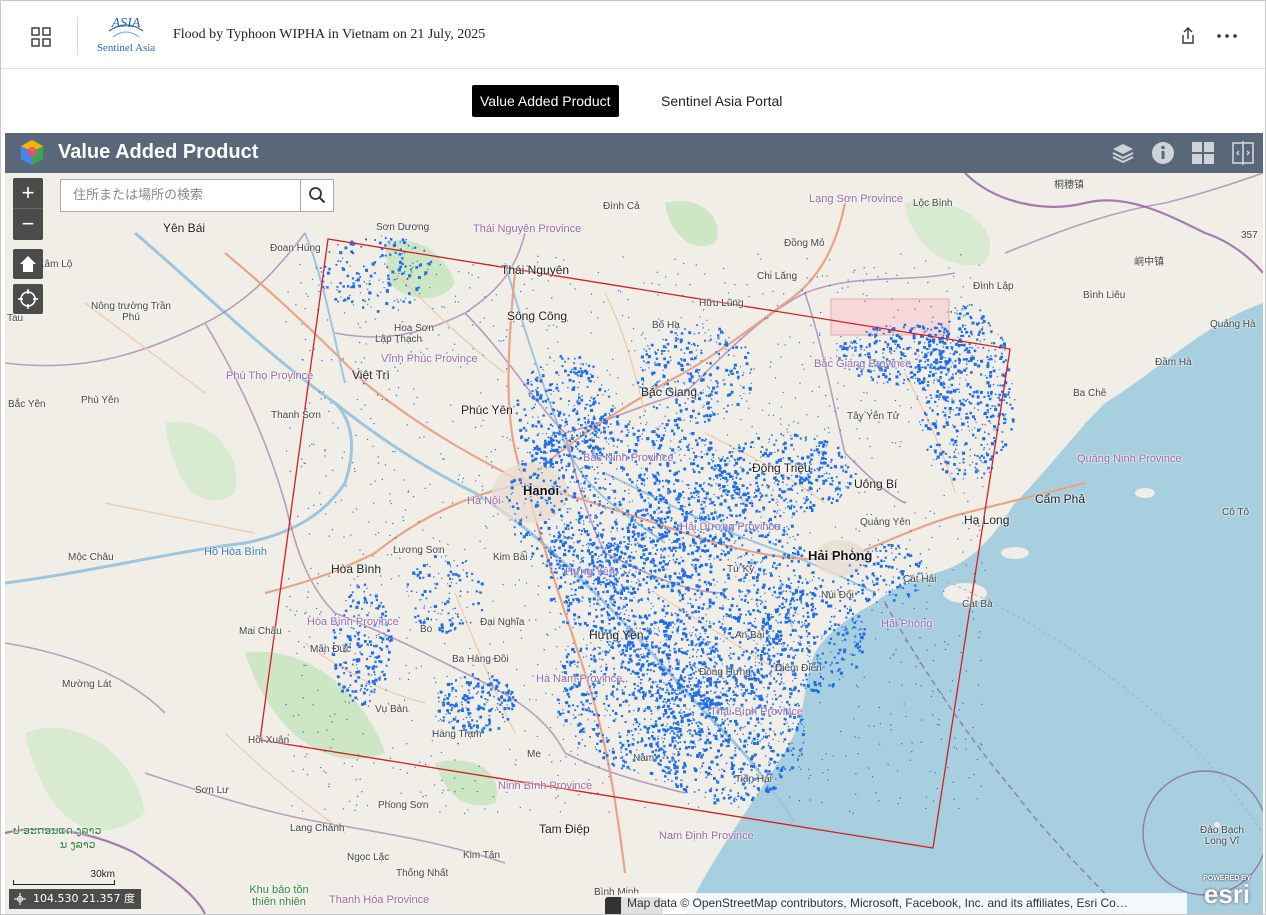  I want to click on about-button, so click(1163, 153).